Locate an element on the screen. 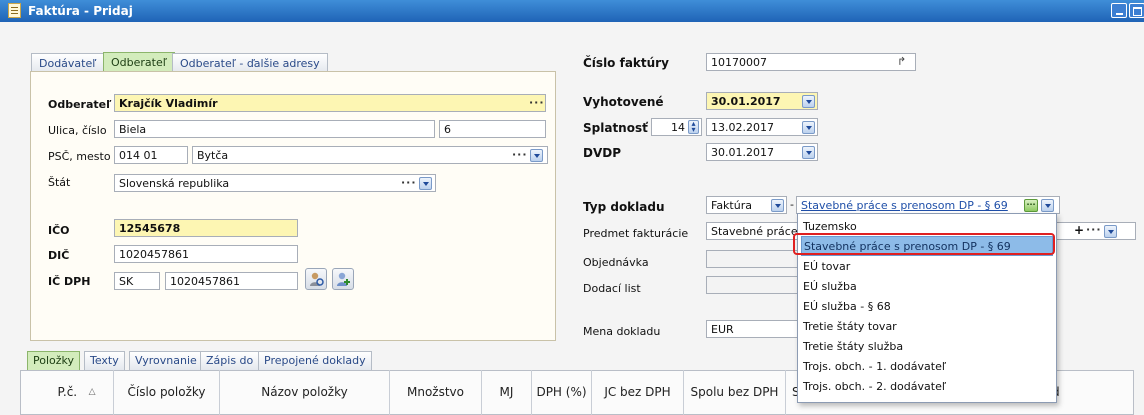 This screenshot has width=1144, height=415. subtype-more-icon: ··· is located at coordinates (1031, 205).